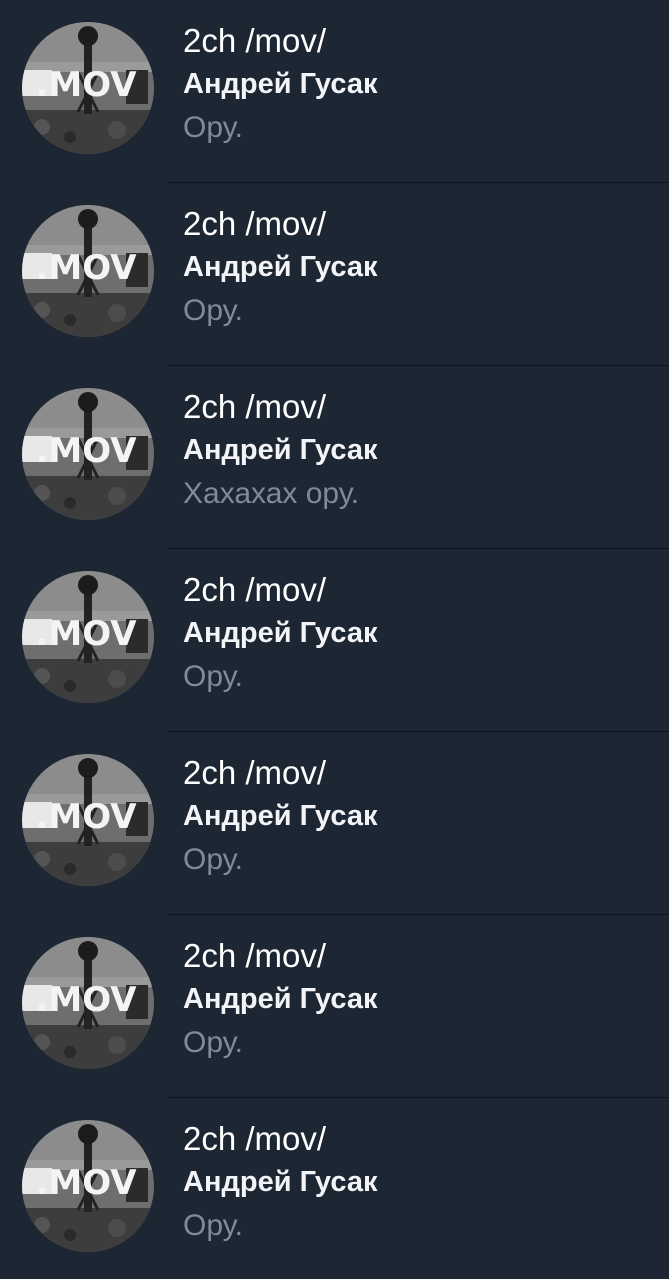 This screenshot has width=669, height=1279. What do you see at coordinates (421, 451) in the screenshot?
I see `chat-text-block: 2ch /mov/ Андрей Гусак Хахахах ору.` at bounding box center [421, 451].